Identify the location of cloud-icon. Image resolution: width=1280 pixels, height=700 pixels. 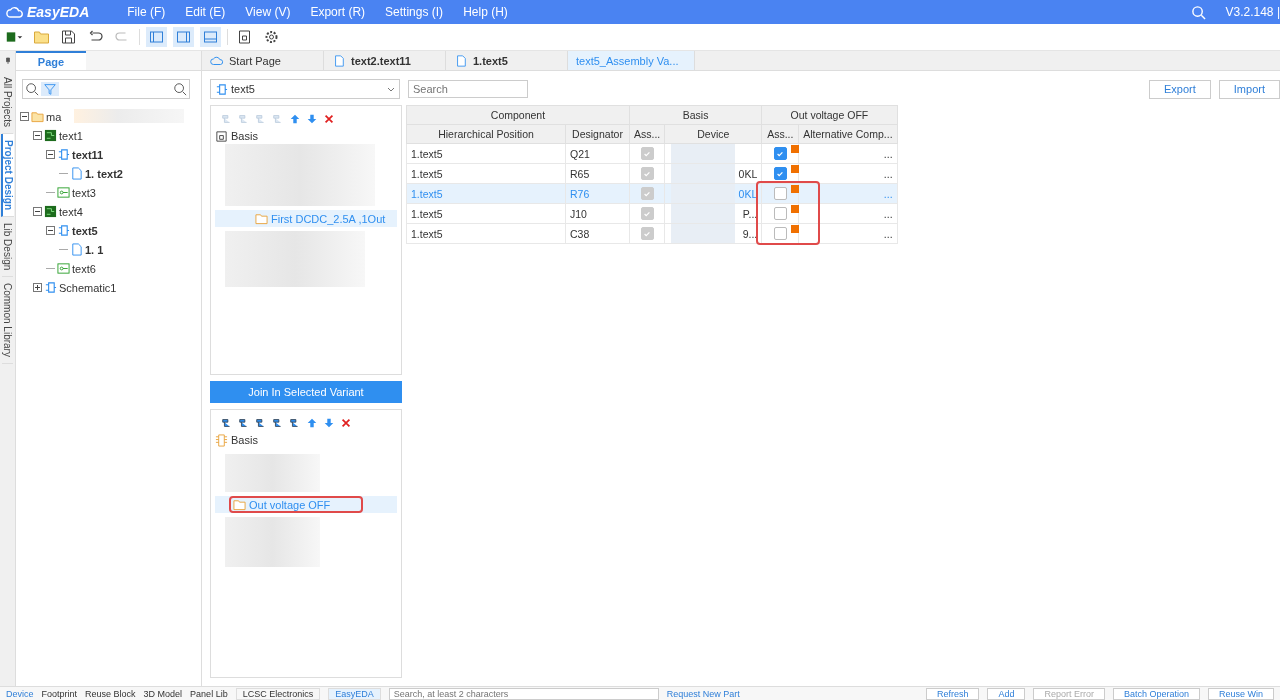
(217, 60).